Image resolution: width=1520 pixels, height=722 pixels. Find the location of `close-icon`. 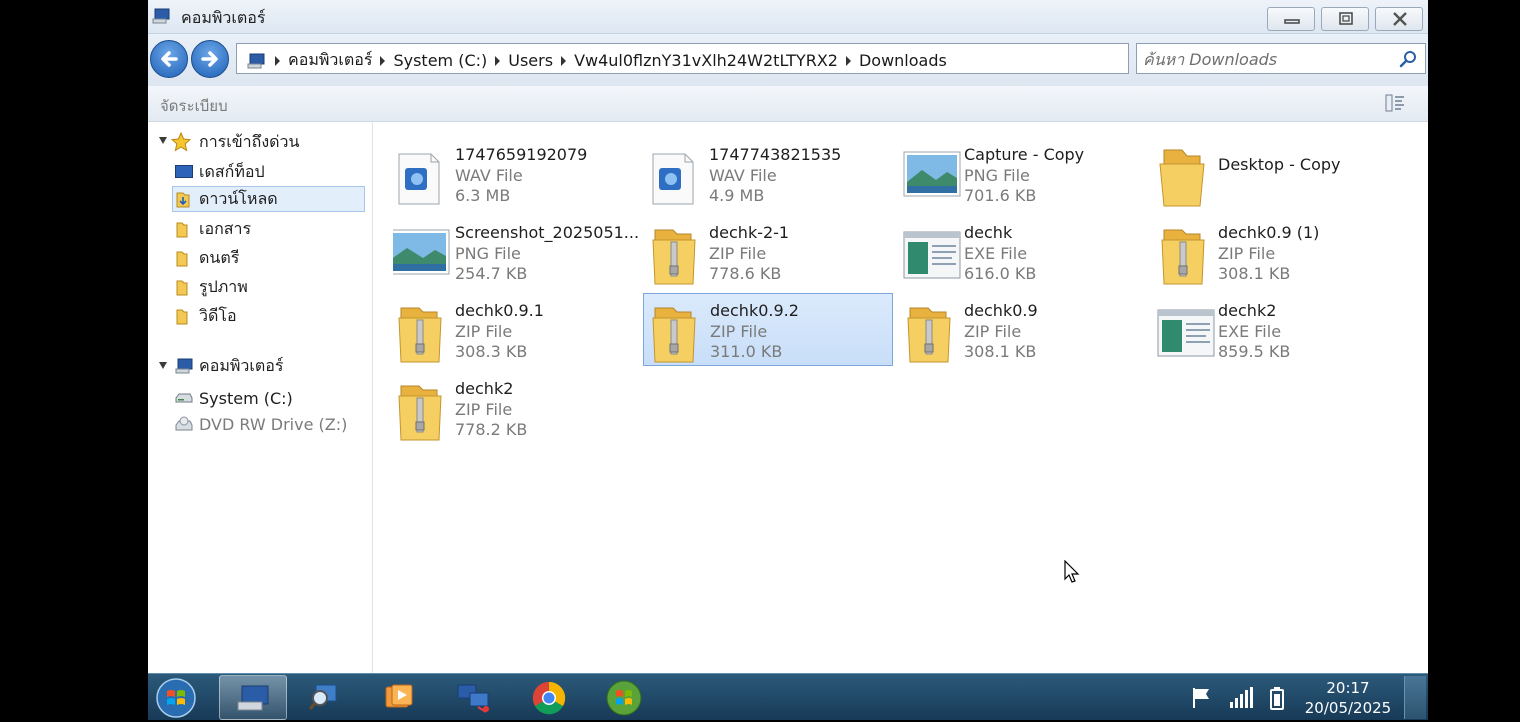

close-icon is located at coordinates (1400, 19).